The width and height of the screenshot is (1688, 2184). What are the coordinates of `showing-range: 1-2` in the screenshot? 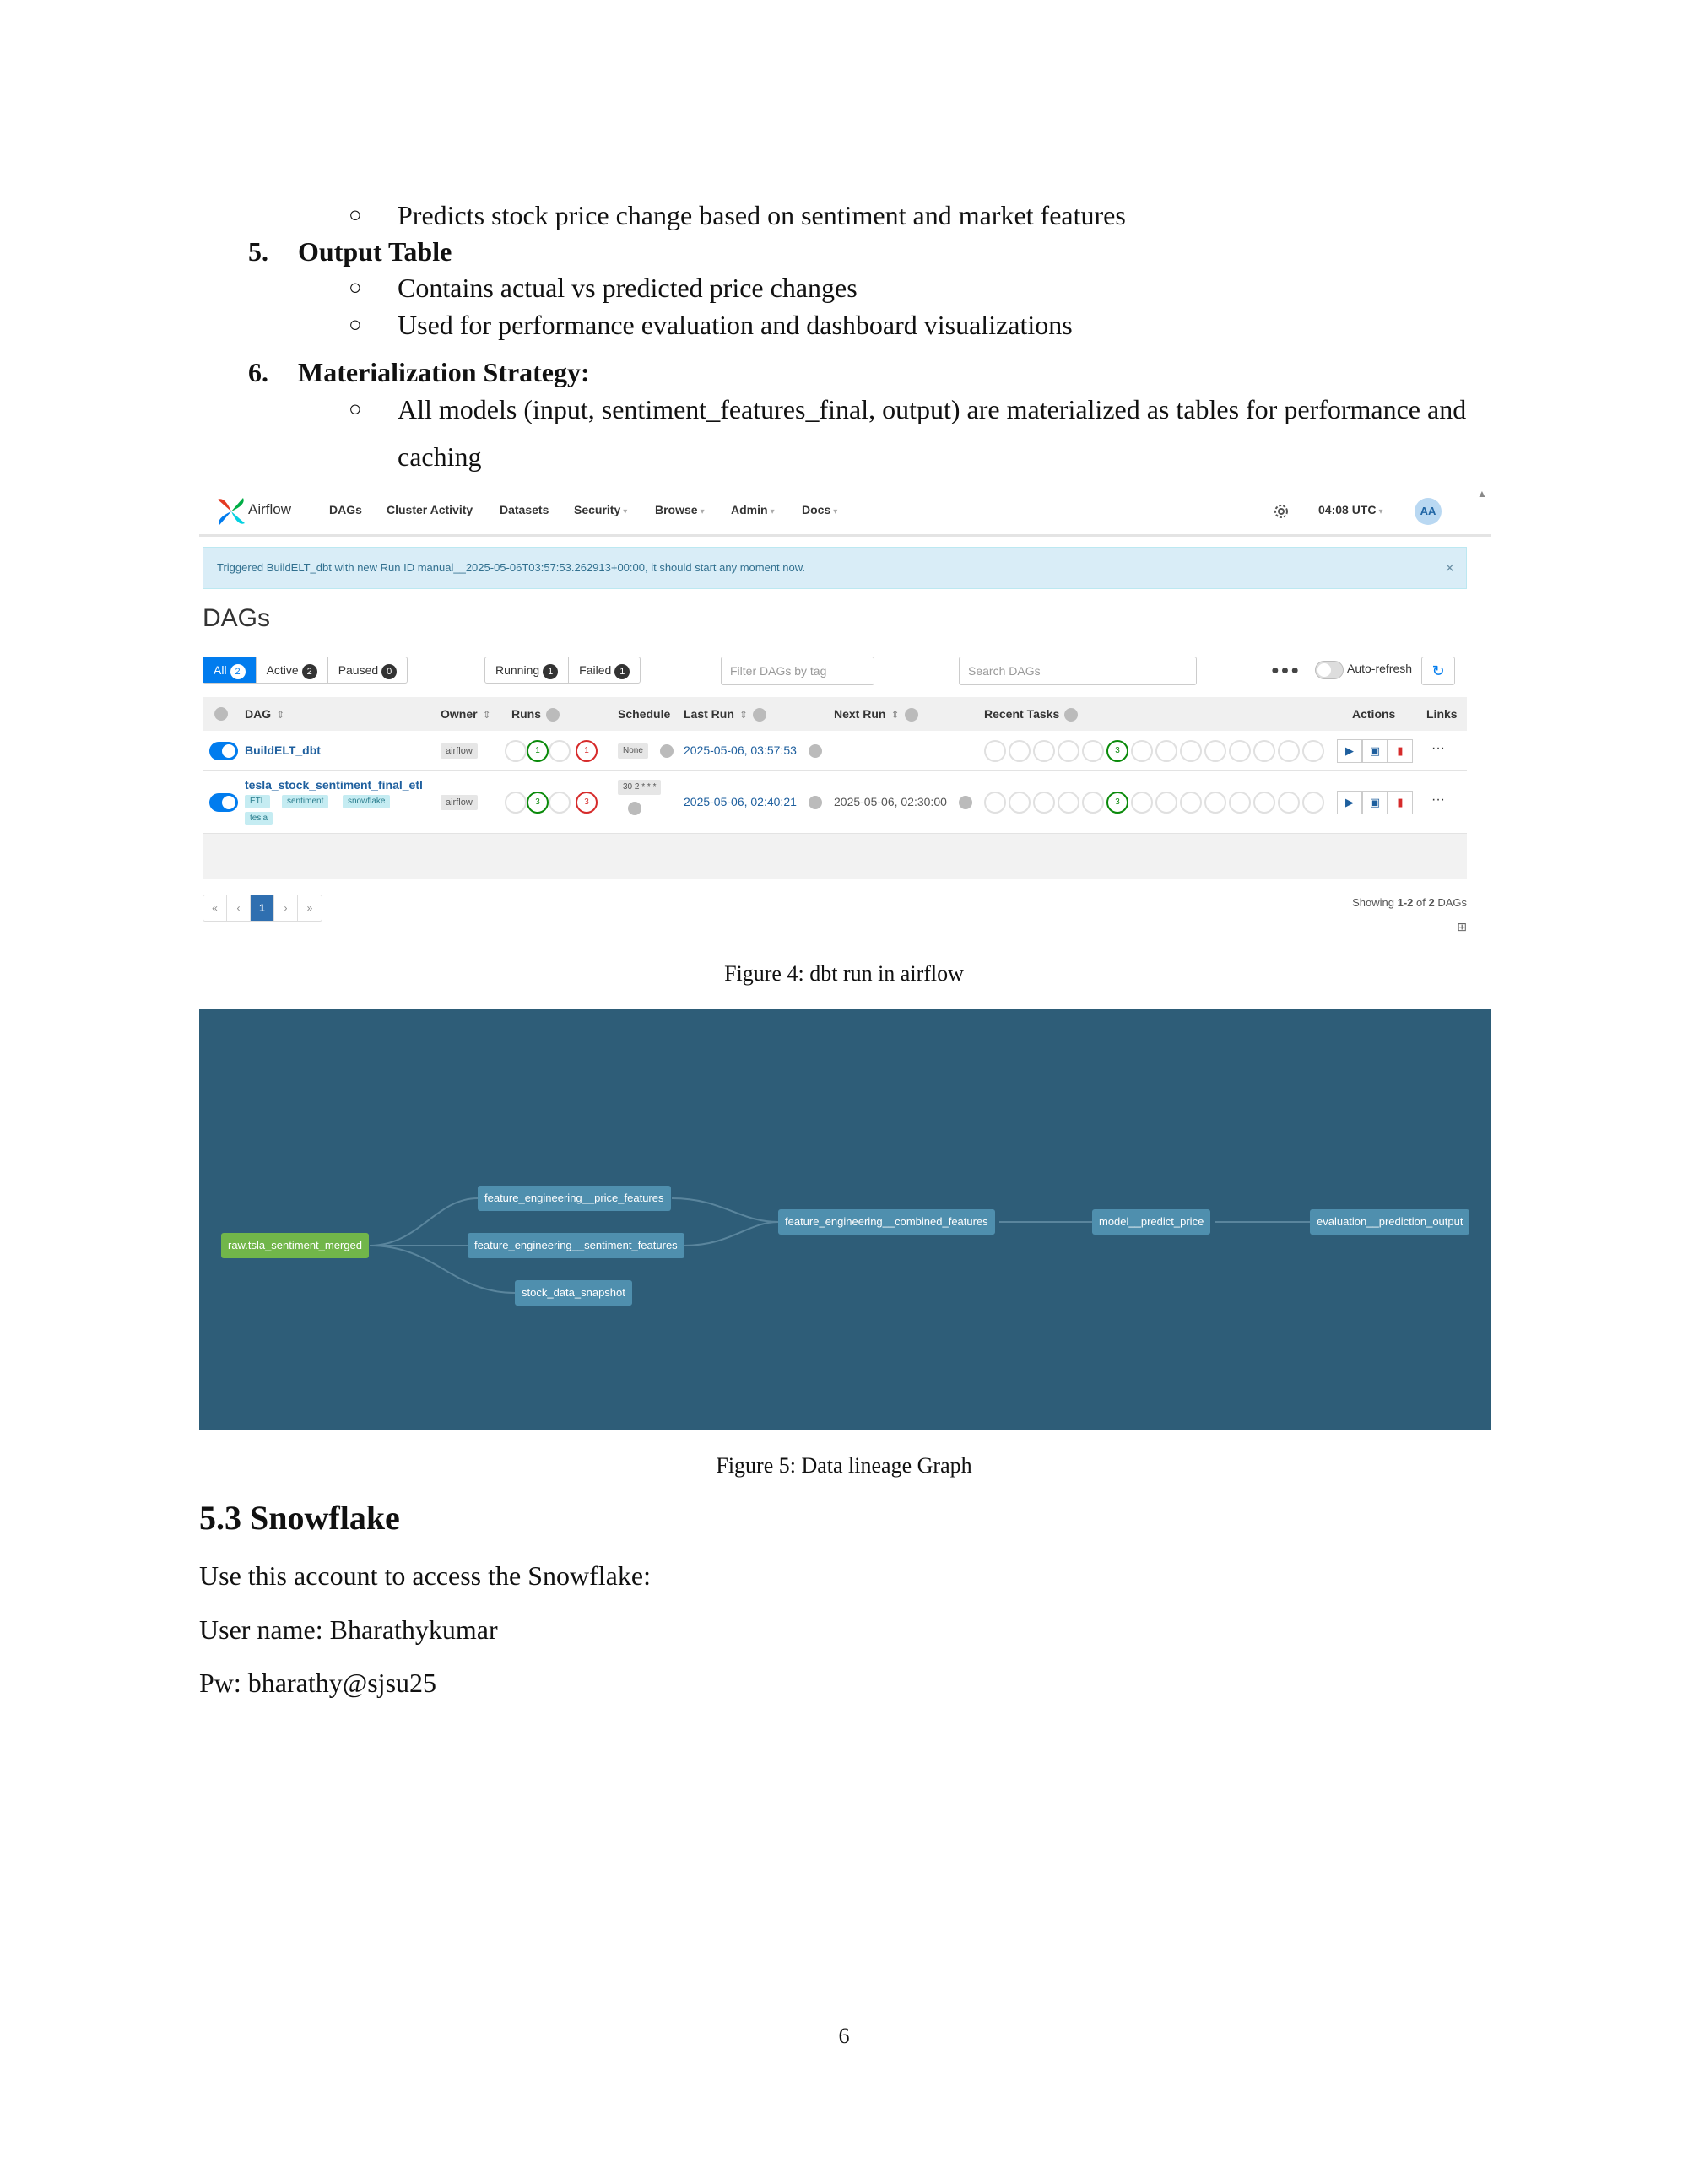 It's located at (1405, 903).